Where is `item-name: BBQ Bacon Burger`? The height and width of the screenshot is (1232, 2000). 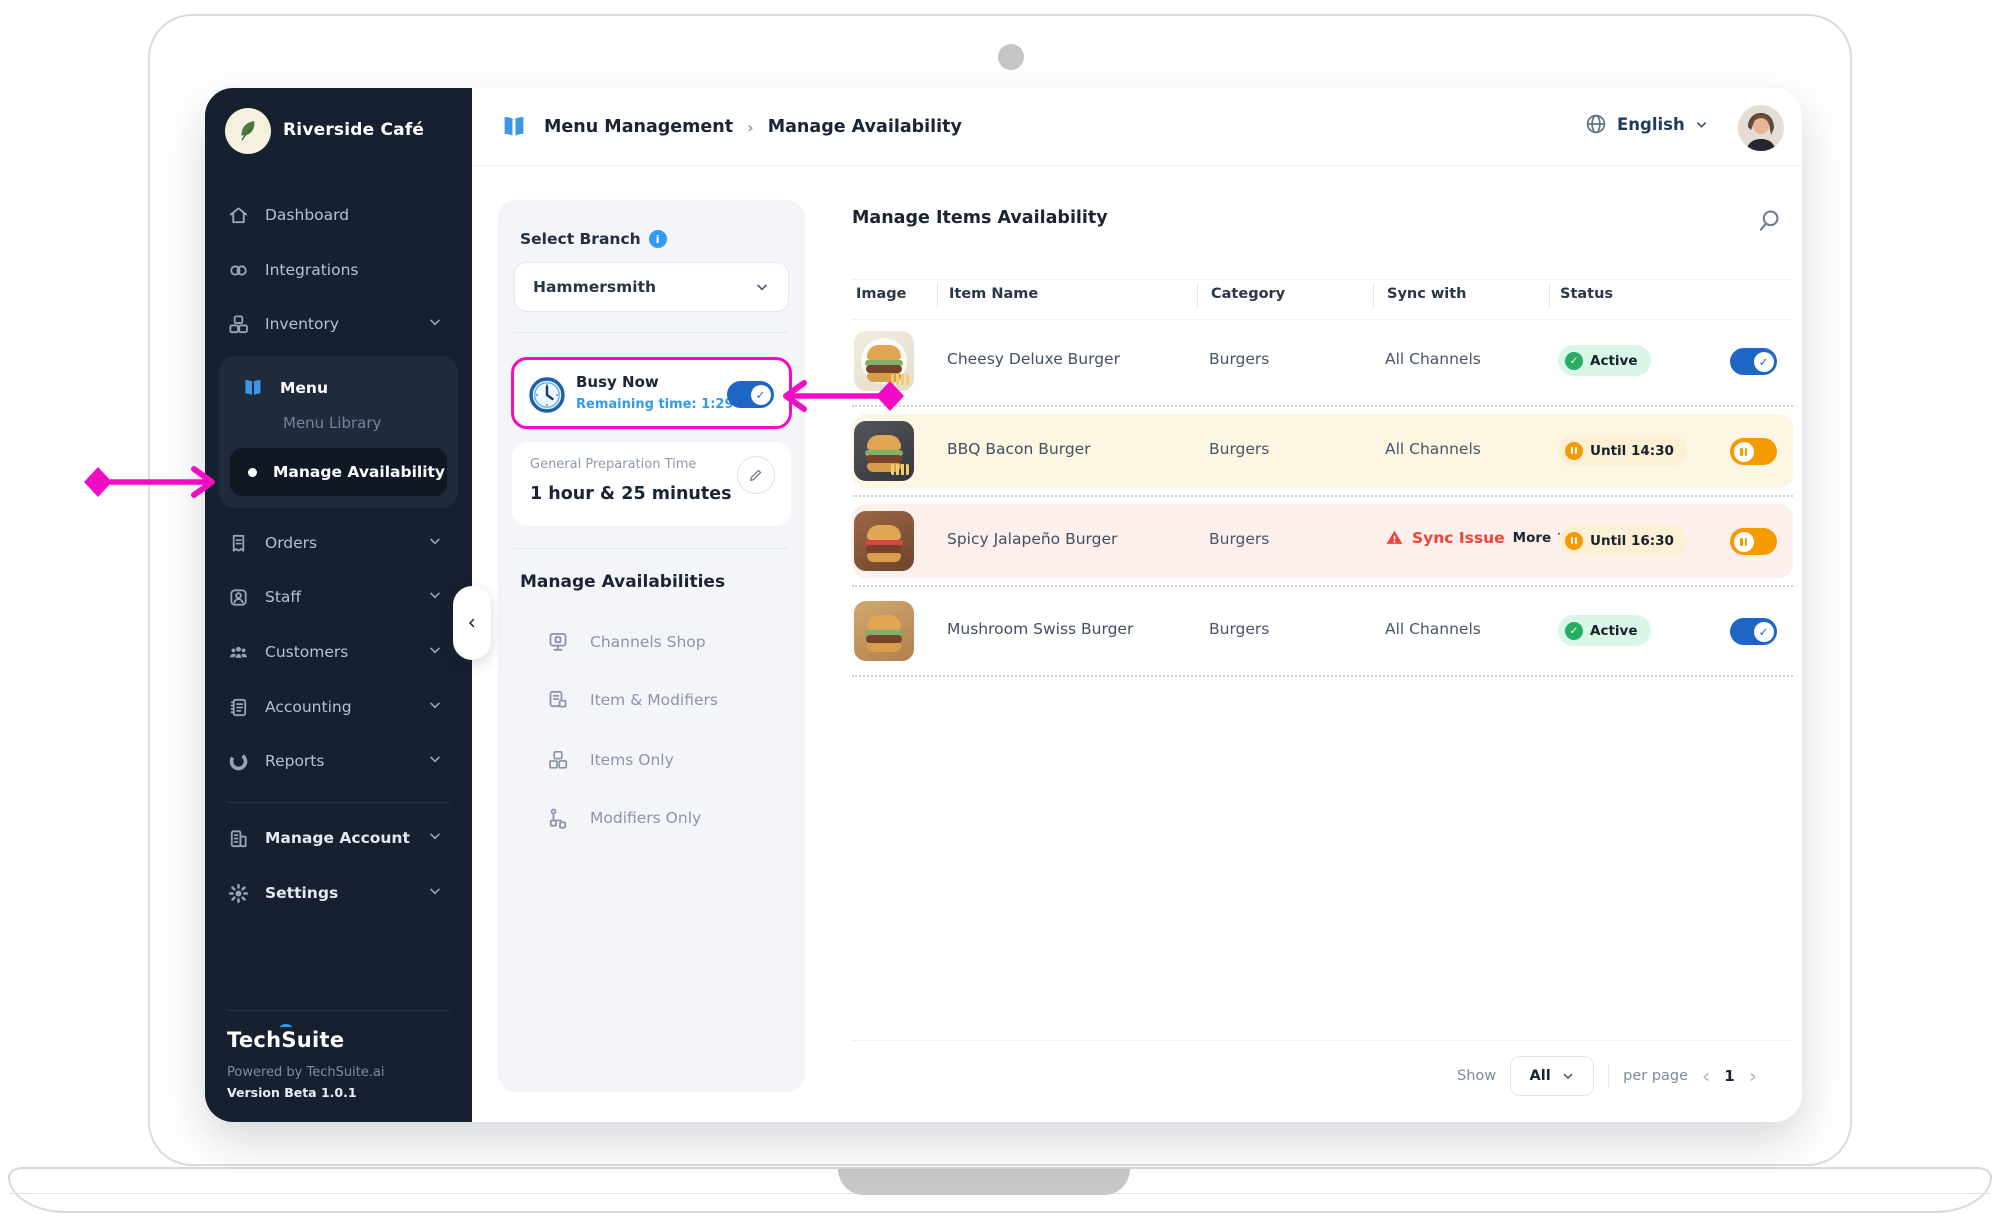
item-name: BBQ Bacon Burger is located at coordinates (1019, 449).